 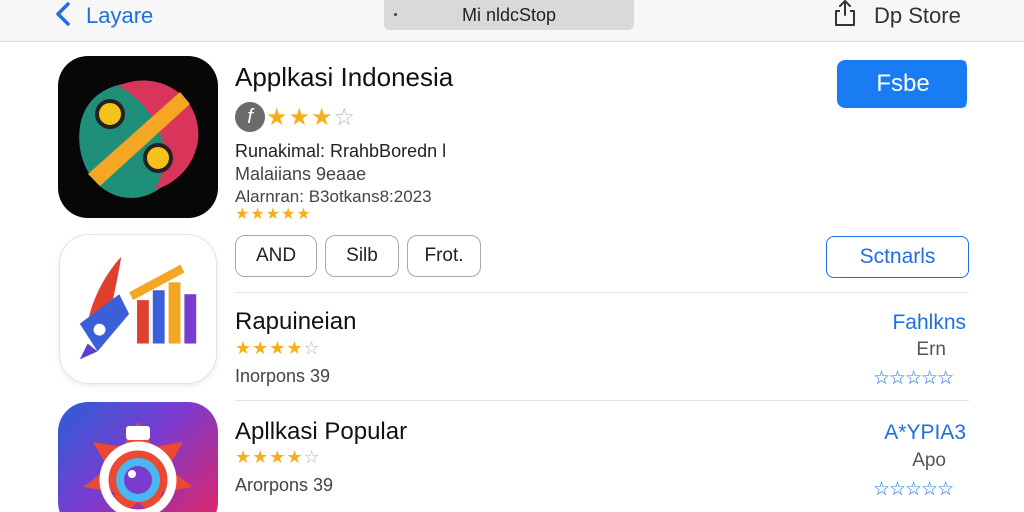 What do you see at coordinates (925, 433) in the screenshot?
I see `list-item-action-link: A*YPIA3` at bounding box center [925, 433].